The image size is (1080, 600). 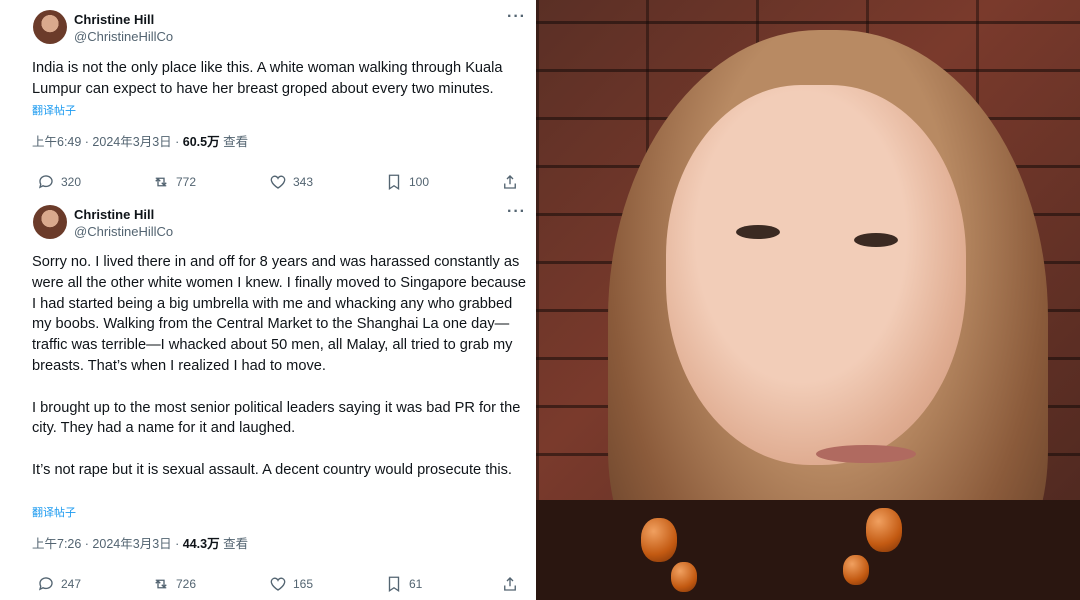 What do you see at coordinates (71, 182) in the screenshot?
I see `reply-count: 320` at bounding box center [71, 182].